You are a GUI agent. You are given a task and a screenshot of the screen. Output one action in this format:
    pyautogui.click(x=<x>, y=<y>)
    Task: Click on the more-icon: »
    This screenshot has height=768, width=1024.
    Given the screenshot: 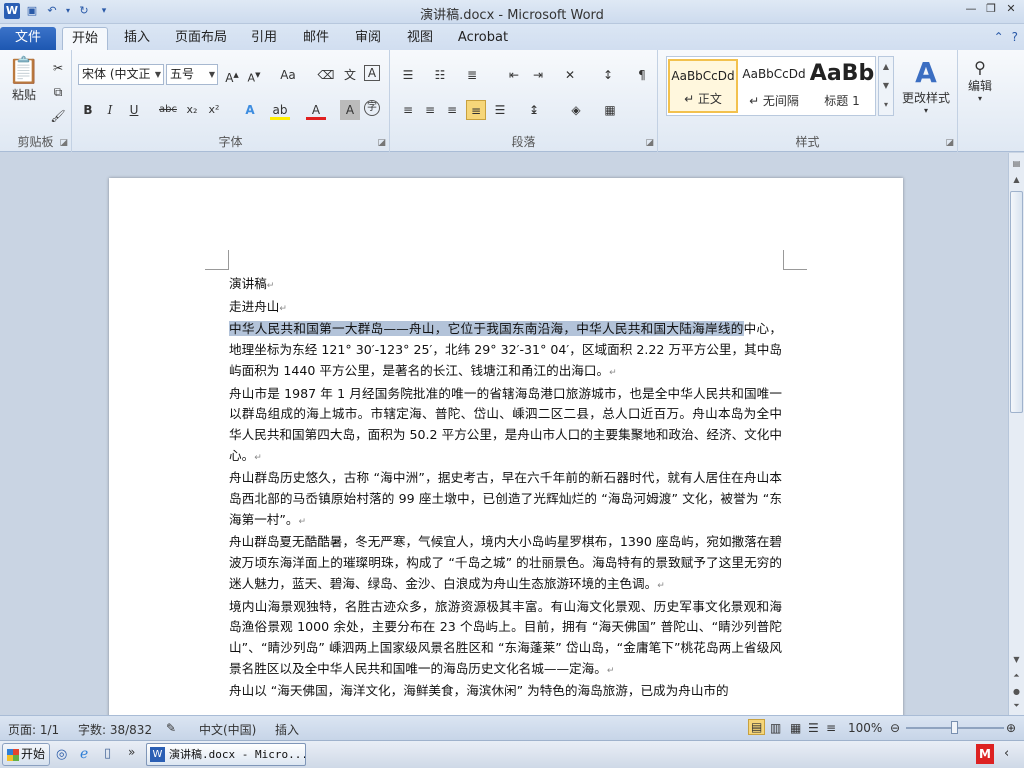 What is the action you would take?
    pyautogui.click(x=131, y=752)
    